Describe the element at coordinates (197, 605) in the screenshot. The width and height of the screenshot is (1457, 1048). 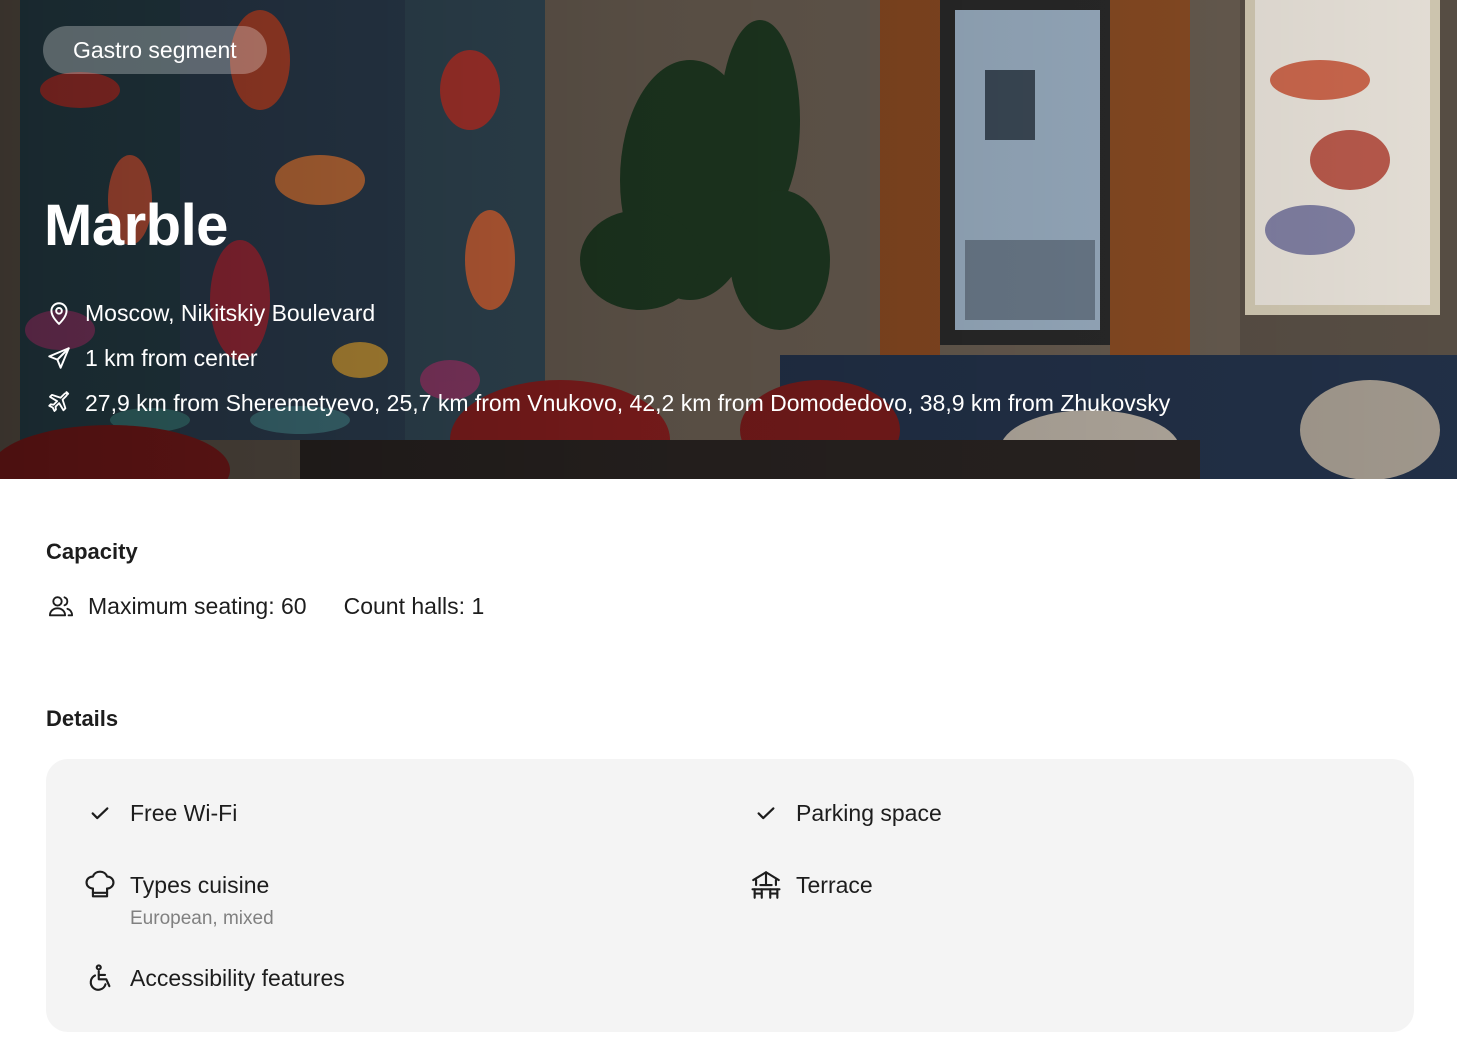
I see `max-seating-text: Maximum seating: 60` at that location.